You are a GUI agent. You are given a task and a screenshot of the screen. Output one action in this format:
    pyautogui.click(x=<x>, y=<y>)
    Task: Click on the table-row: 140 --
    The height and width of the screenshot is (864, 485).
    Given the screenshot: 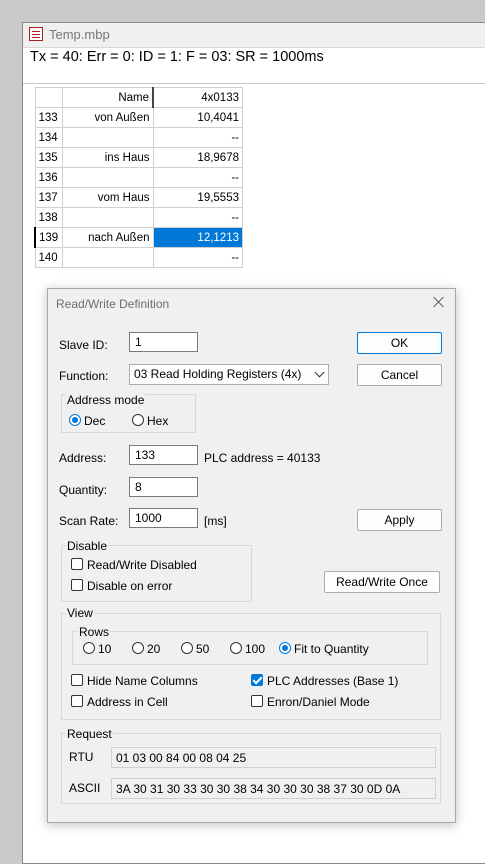 What is the action you would take?
    pyautogui.click(x=138, y=257)
    